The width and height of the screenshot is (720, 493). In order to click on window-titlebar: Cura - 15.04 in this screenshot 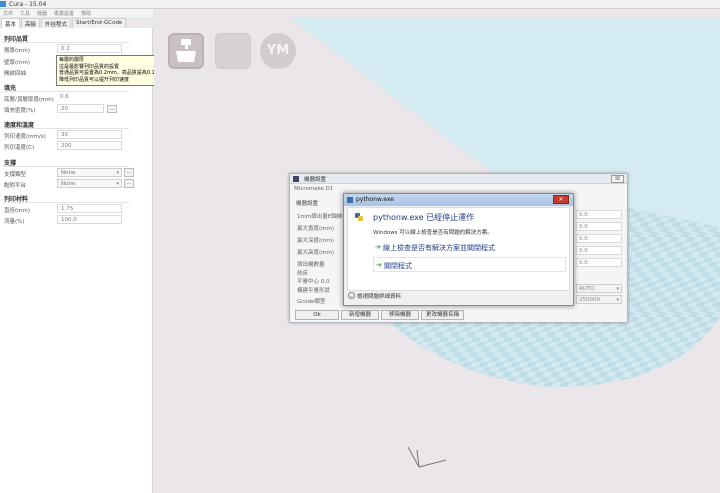, I will do `click(360, 4)`.